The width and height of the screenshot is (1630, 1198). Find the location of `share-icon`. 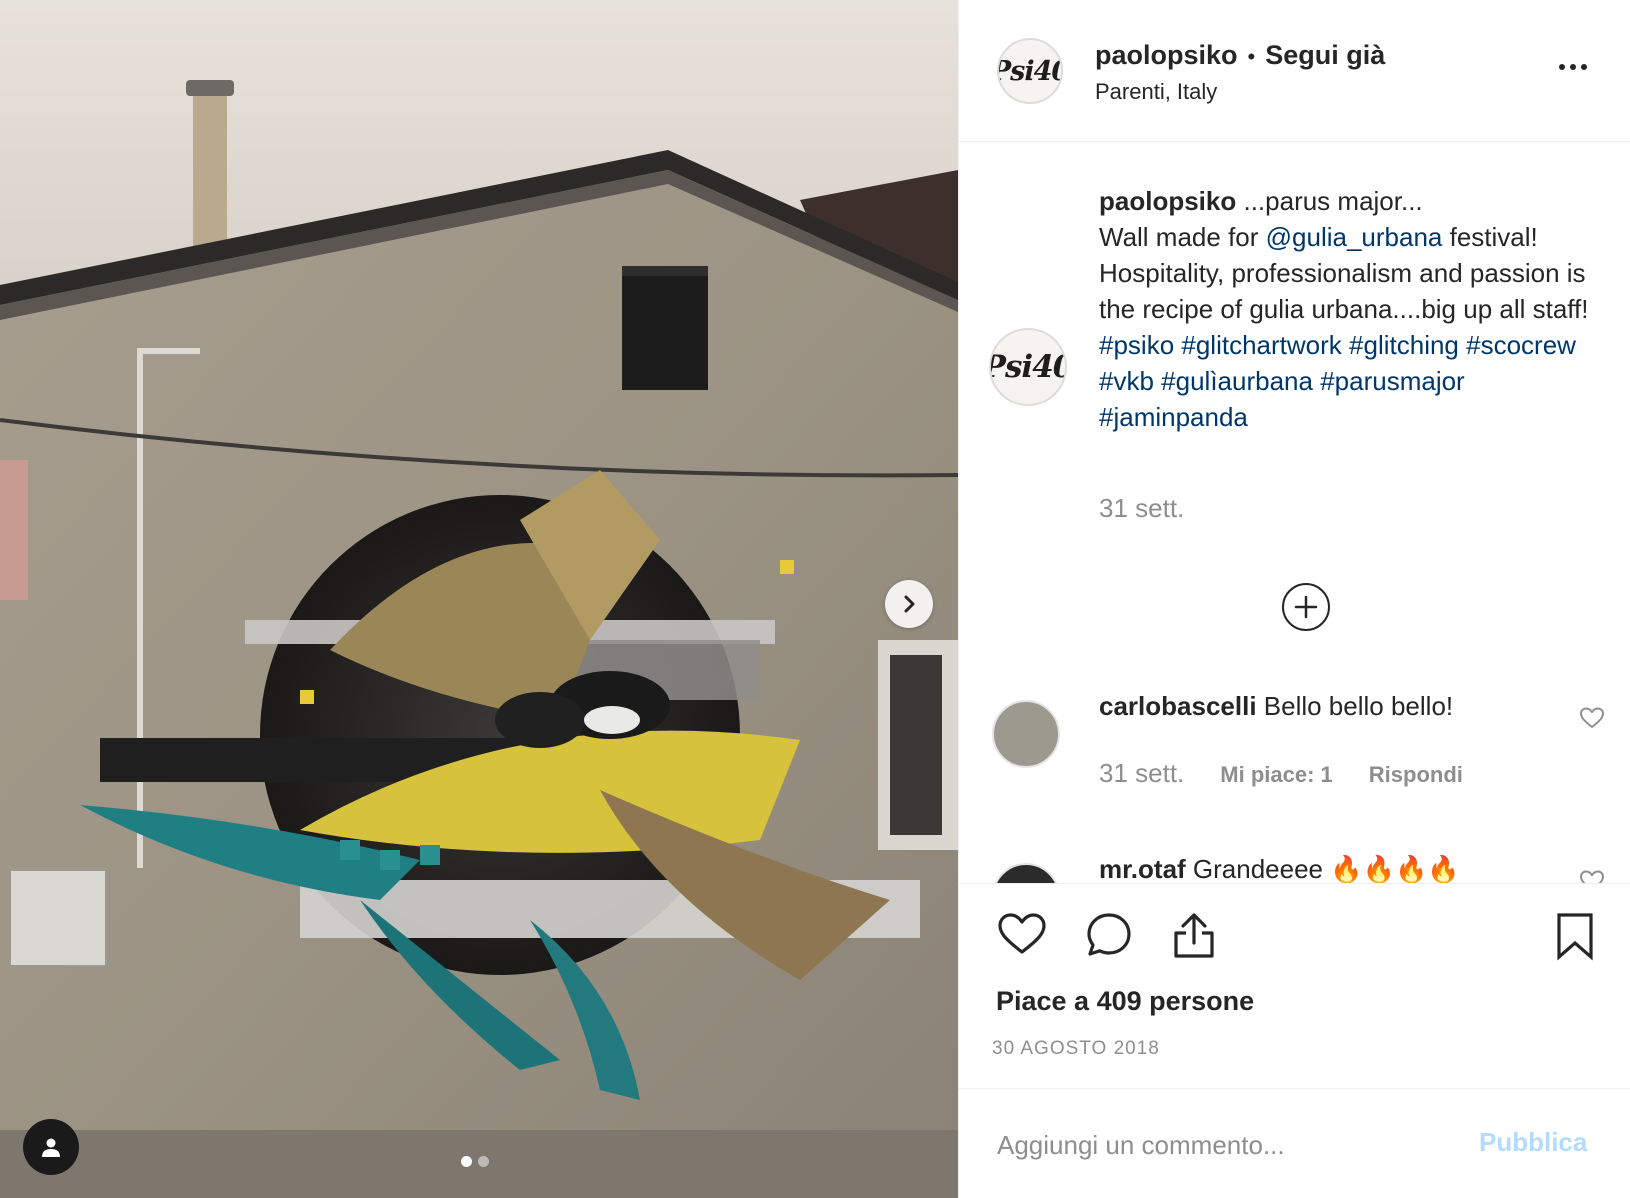

share-icon is located at coordinates (1194, 935).